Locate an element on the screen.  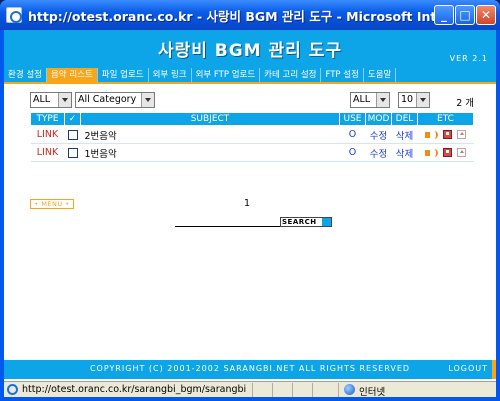
col-etc: ETC is located at coordinates (445, 119).